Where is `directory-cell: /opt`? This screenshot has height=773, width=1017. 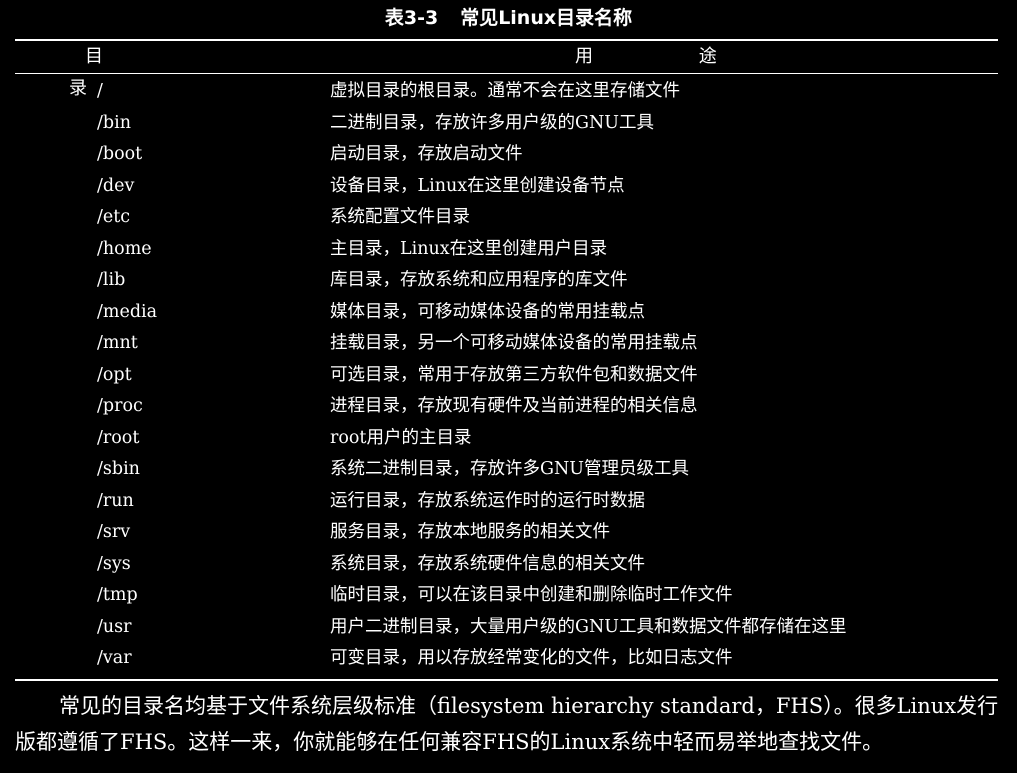 directory-cell: /opt is located at coordinates (114, 374).